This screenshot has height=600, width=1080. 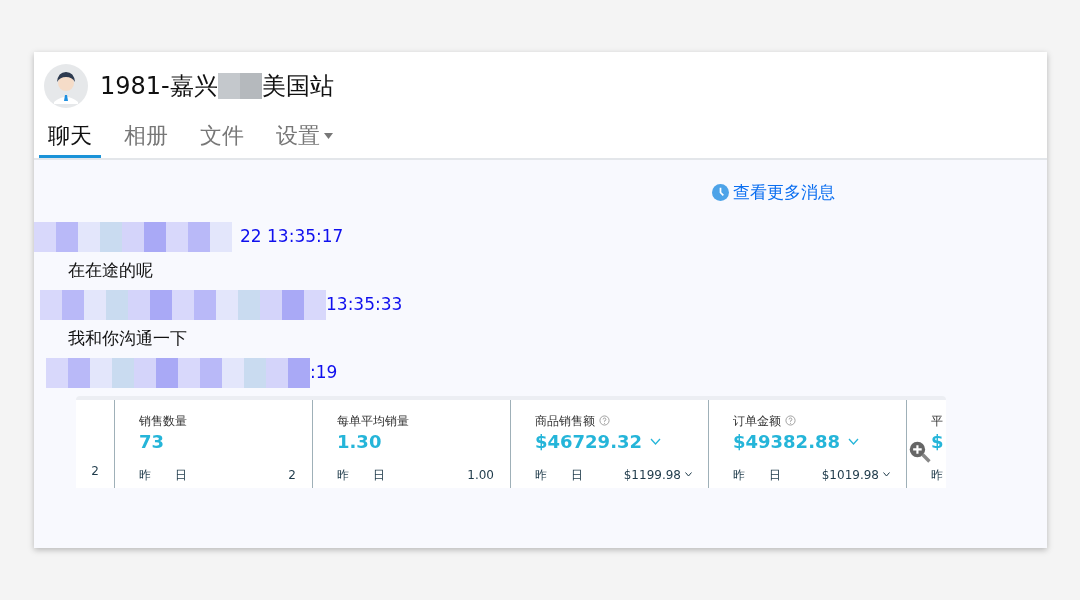 What do you see at coordinates (297, 86) in the screenshot?
I see `chat-title: 美国站` at bounding box center [297, 86].